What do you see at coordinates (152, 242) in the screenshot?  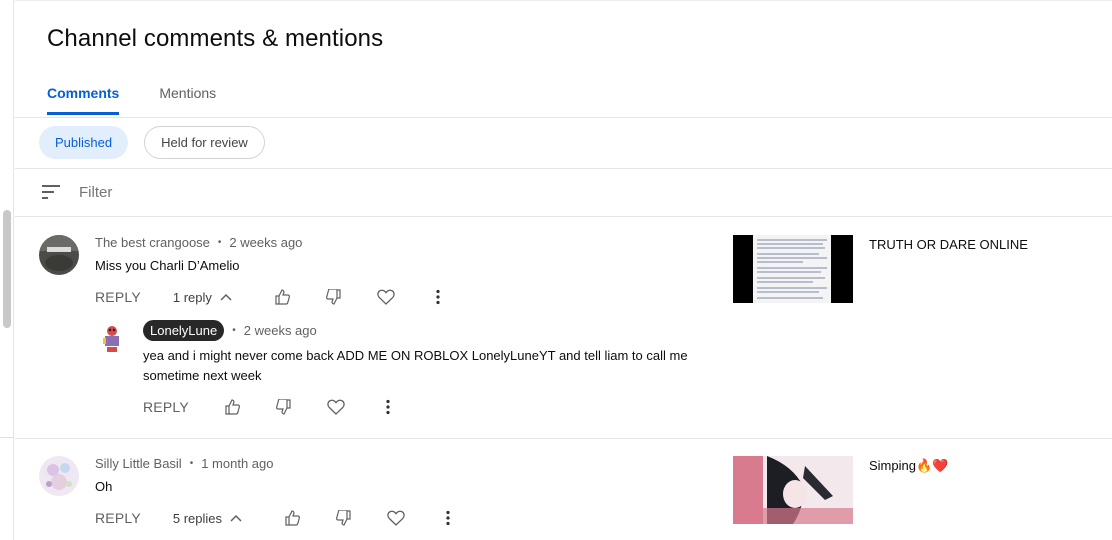 I see `comment-author: The best crangoose` at bounding box center [152, 242].